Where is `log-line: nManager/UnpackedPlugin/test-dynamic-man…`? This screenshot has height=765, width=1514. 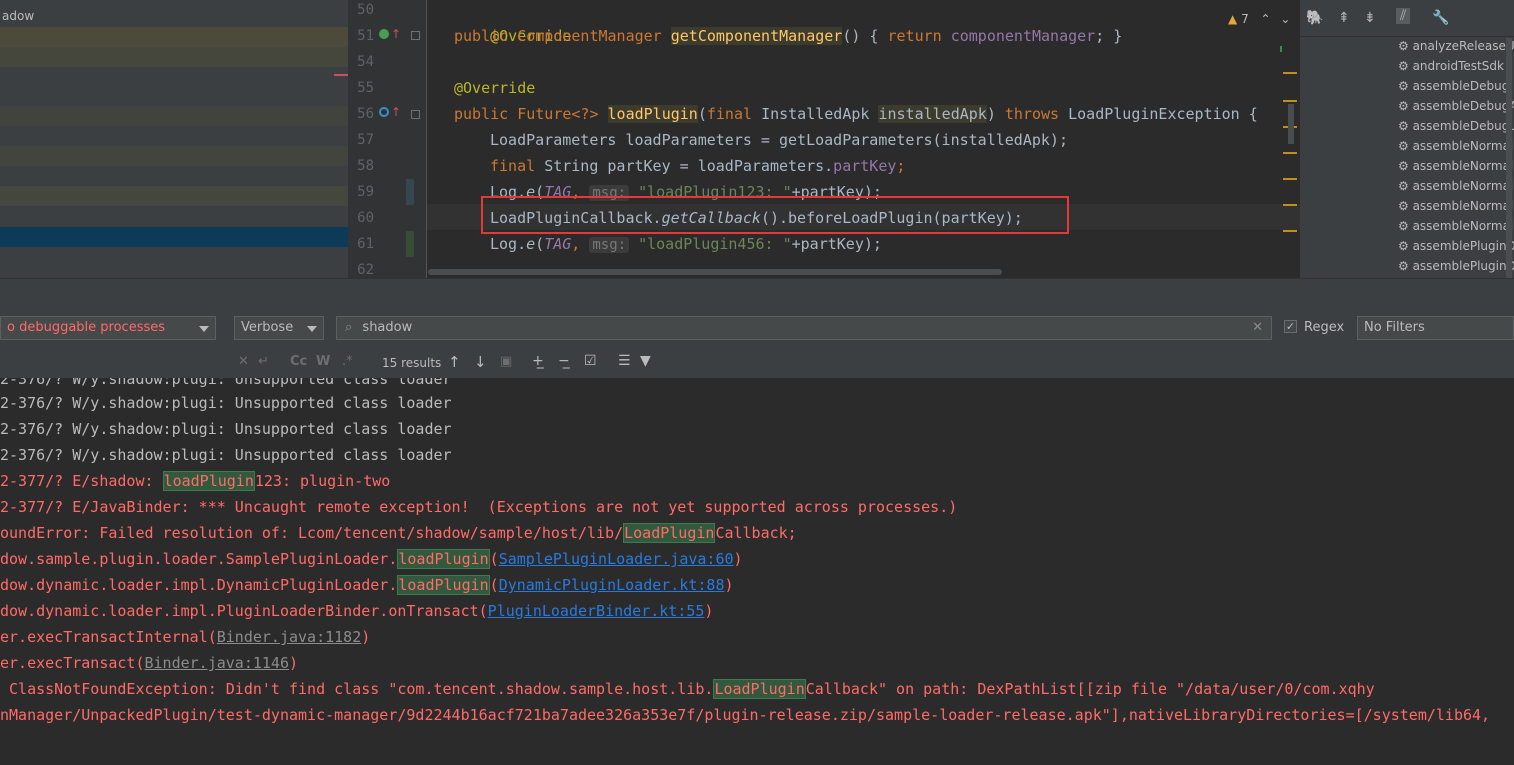 log-line: nManager/UnpackedPlugin/test-dynamic-man… is located at coordinates (745, 715).